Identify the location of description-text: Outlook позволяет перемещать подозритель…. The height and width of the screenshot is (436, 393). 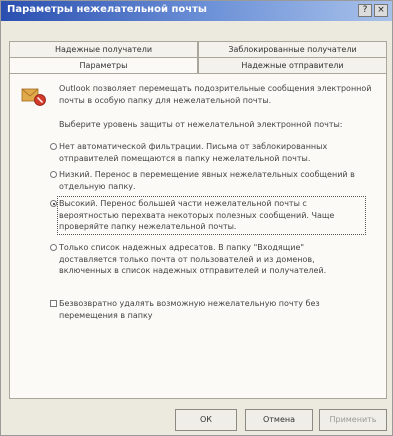
(215, 94).